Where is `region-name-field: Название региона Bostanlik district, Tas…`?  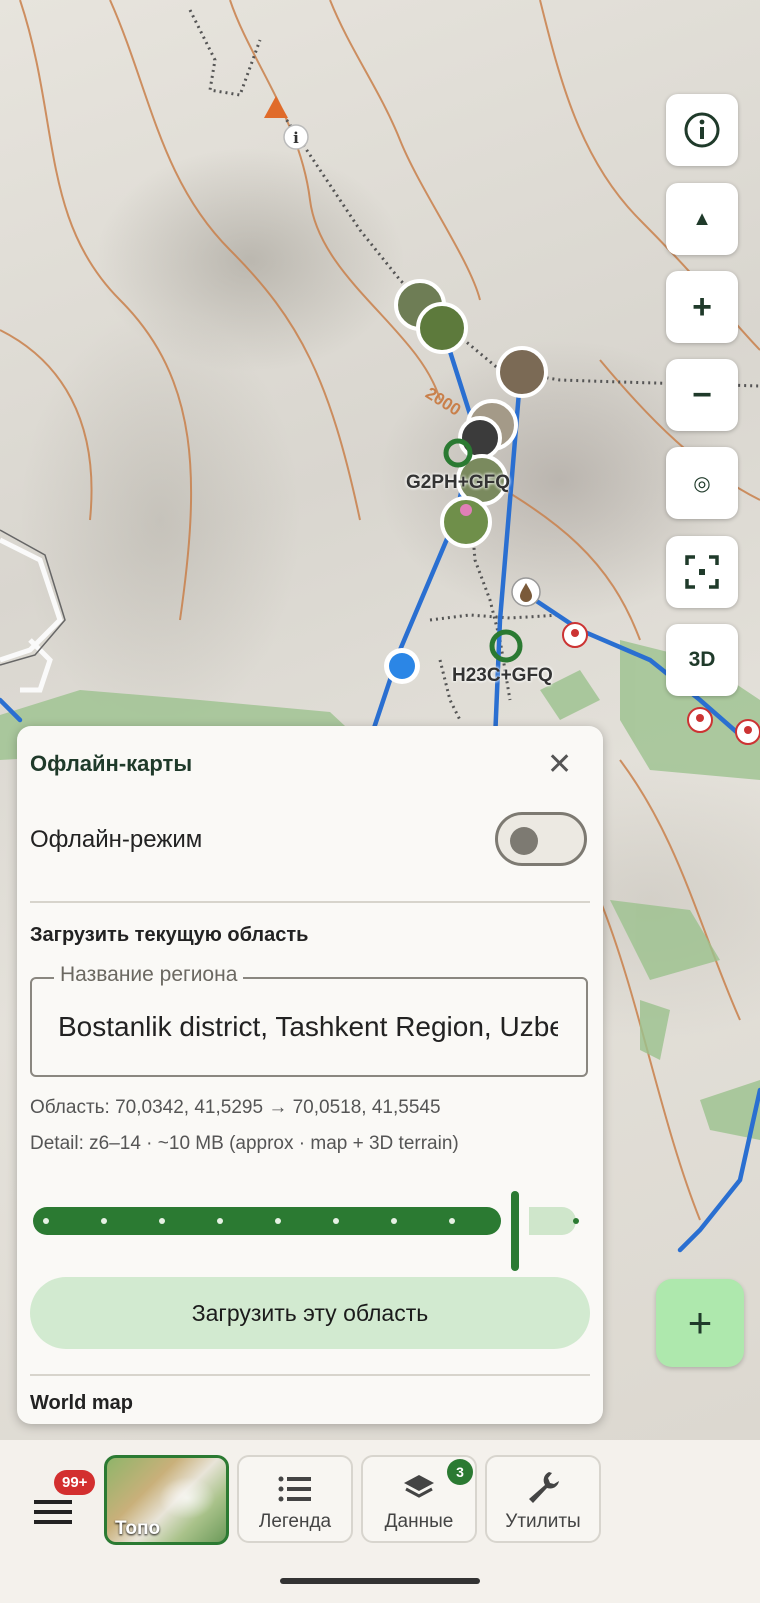
region-name-field: Название региона Bostanlik district, Tas… is located at coordinates (309, 1020).